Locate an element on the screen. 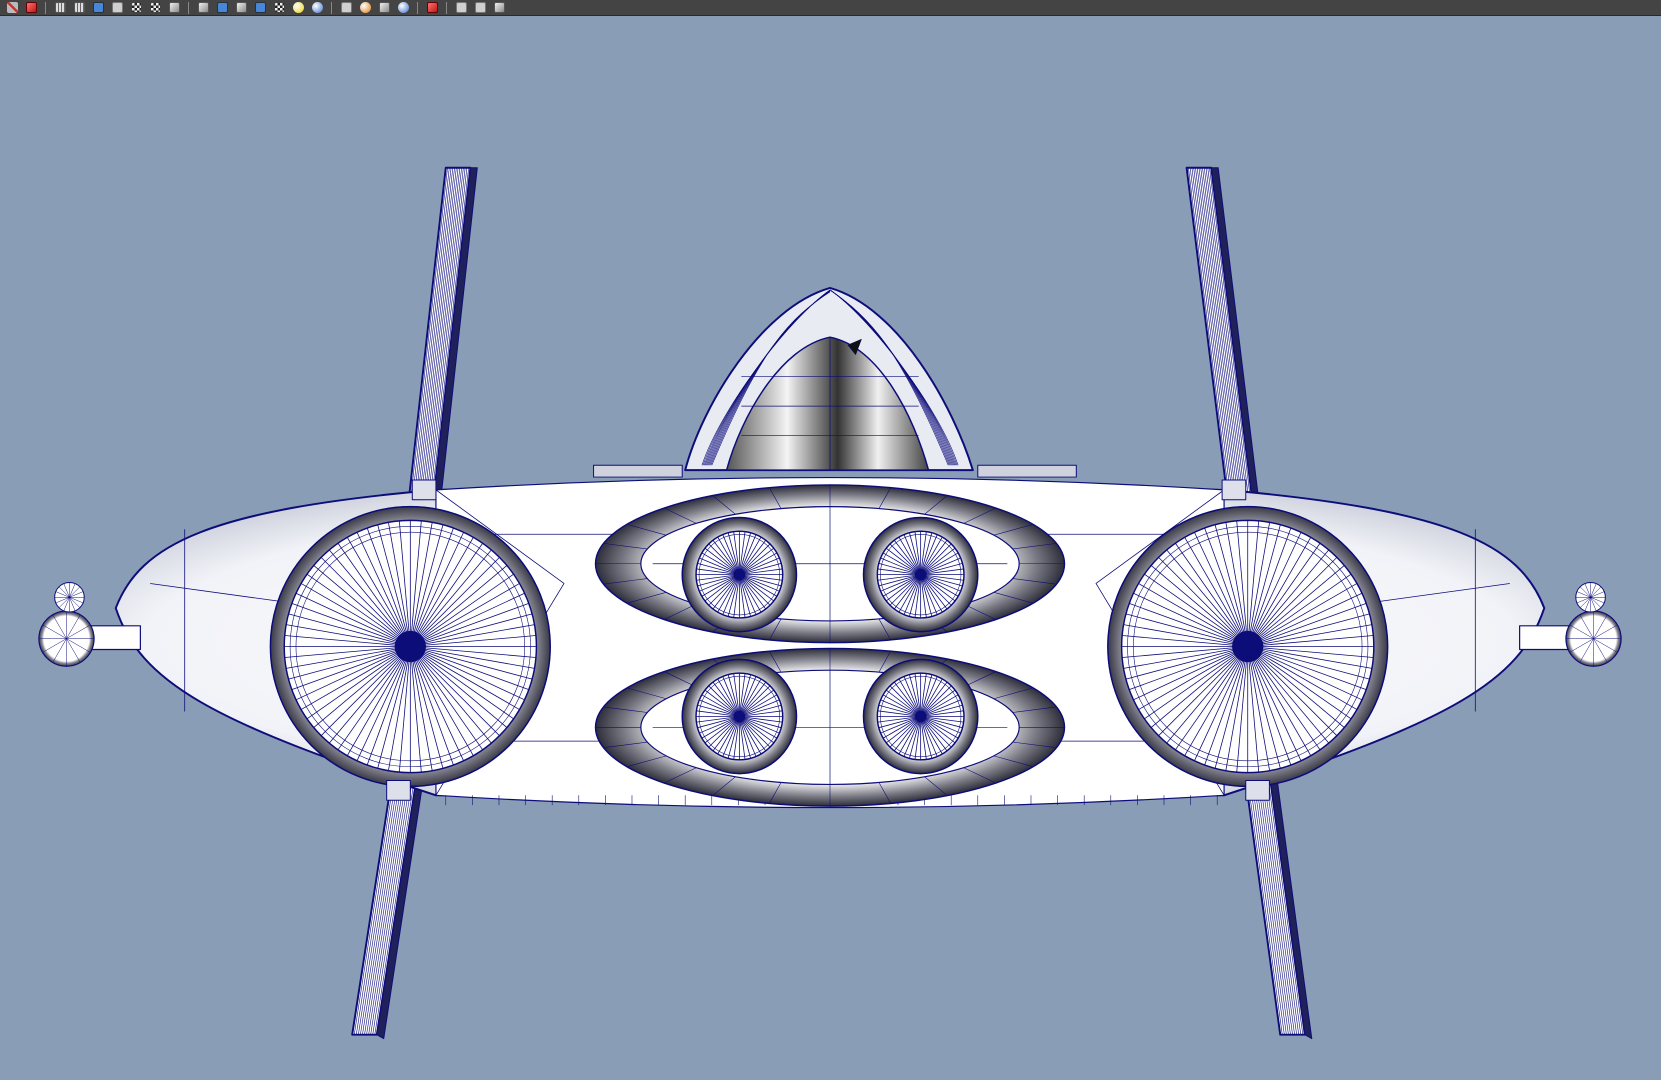  display-monitor-button is located at coordinates (346, 8).